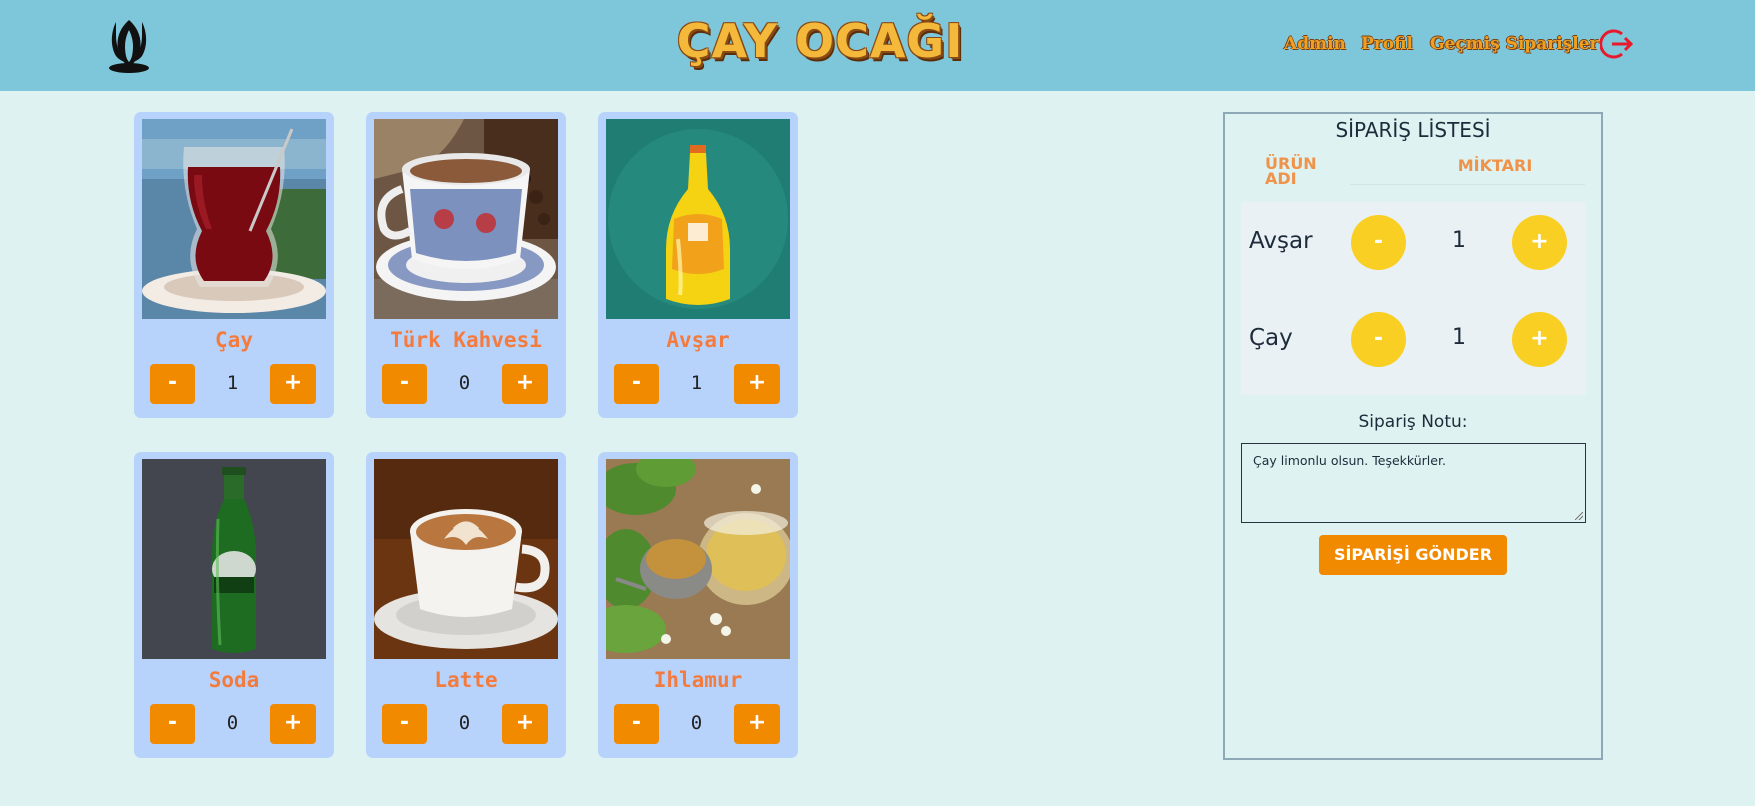 This screenshot has width=1755, height=806. I want to click on column-header-quantity: MİKTARI, so click(1495, 165).